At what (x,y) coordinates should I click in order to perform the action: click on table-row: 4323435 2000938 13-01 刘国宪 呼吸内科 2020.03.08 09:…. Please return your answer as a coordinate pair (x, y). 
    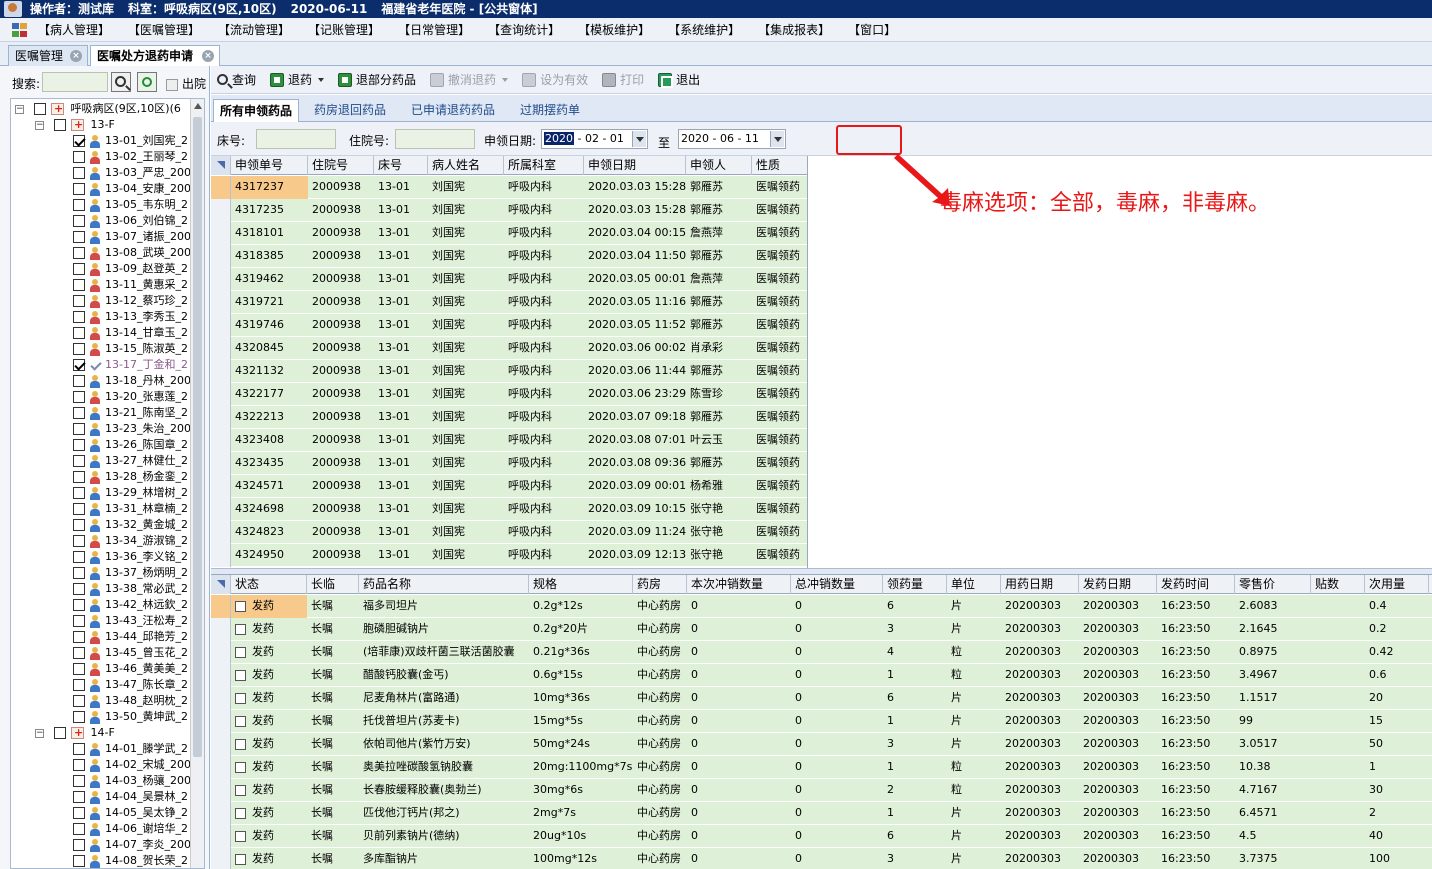
    Looking at the image, I should click on (509, 463).